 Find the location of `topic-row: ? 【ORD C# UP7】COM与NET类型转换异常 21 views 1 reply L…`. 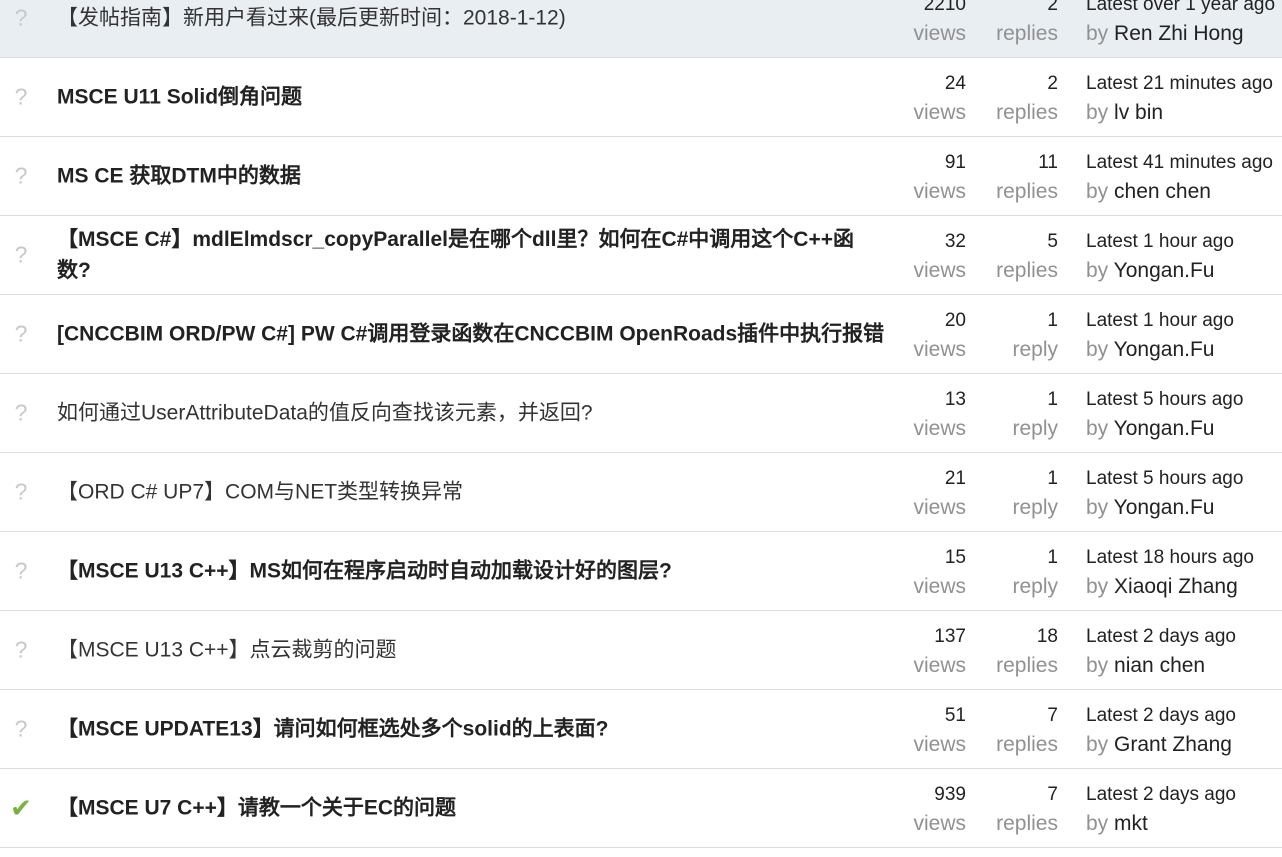

topic-row: ? 【ORD C# UP7】COM与NET类型转换异常 21 views 1 reply L… is located at coordinates (641, 492).